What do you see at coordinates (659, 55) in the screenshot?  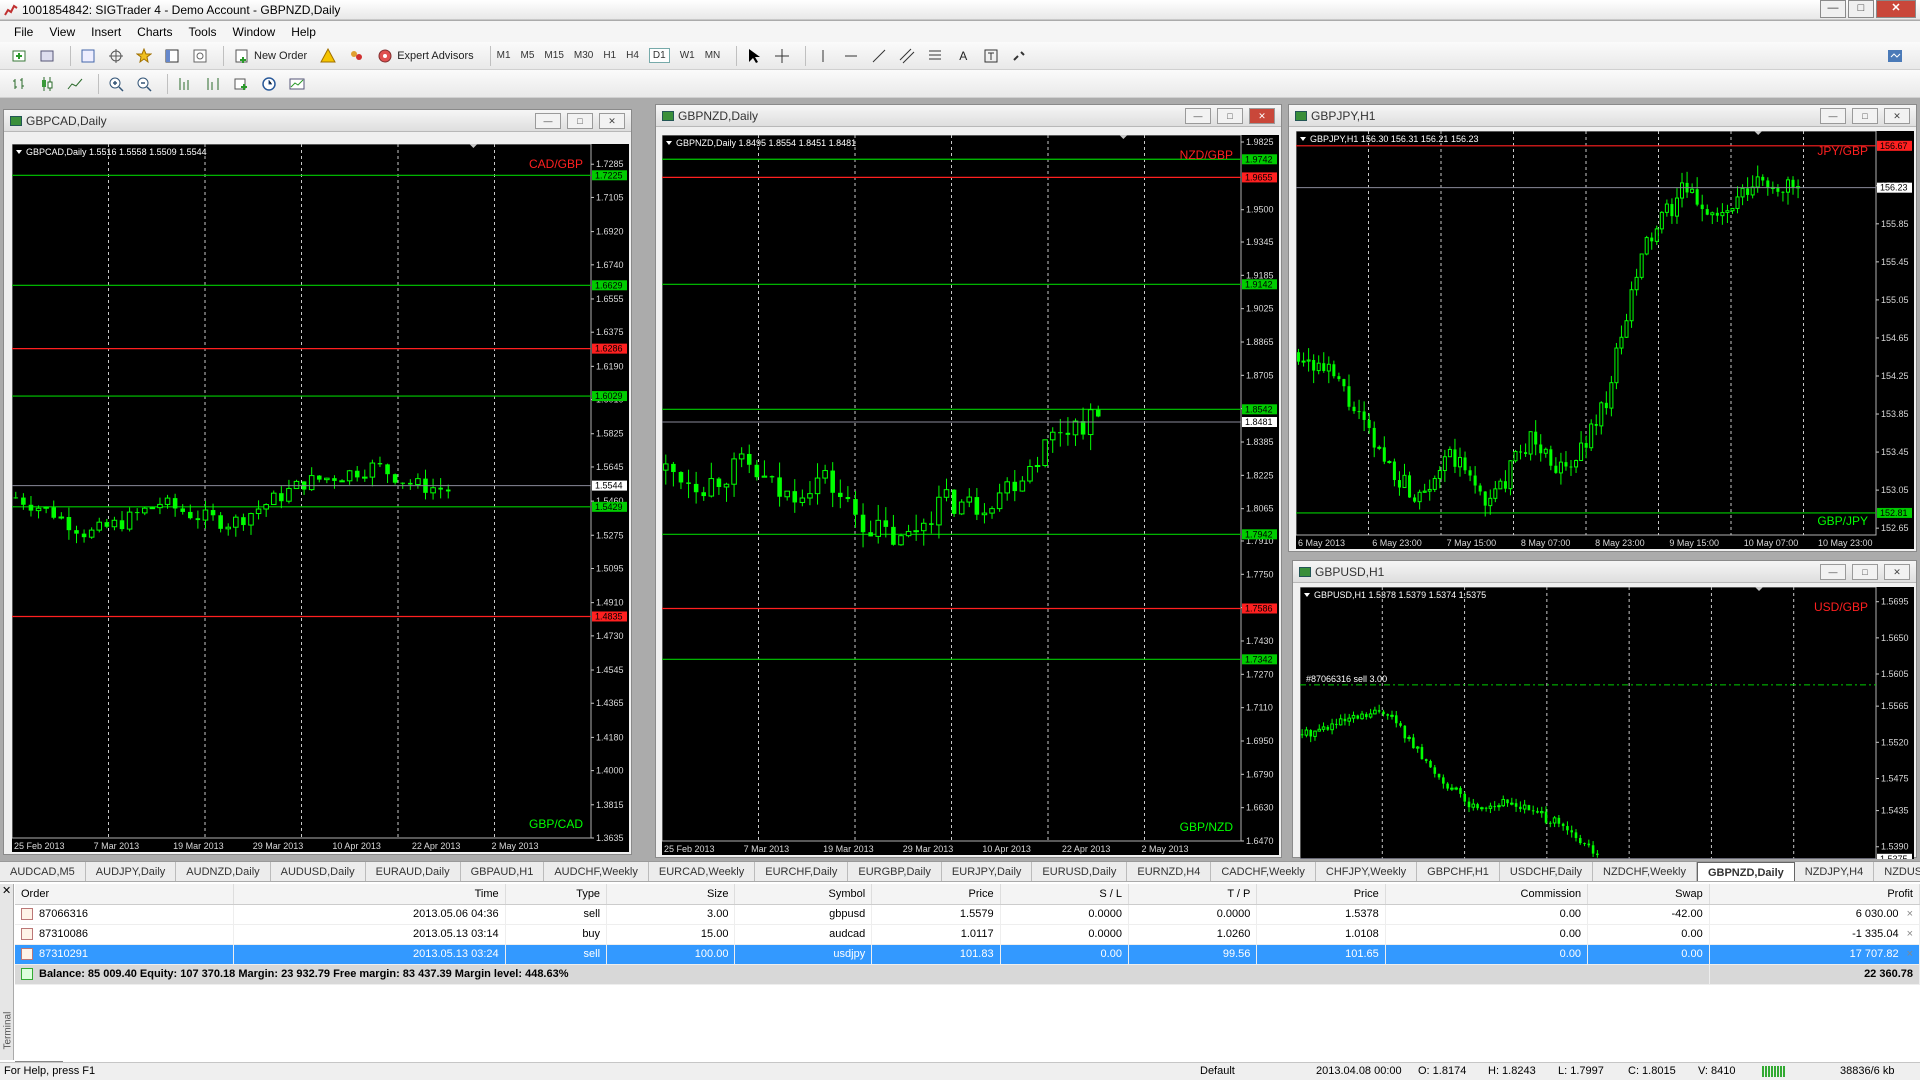 I see `tf-d1: D1` at bounding box center [659, 55].